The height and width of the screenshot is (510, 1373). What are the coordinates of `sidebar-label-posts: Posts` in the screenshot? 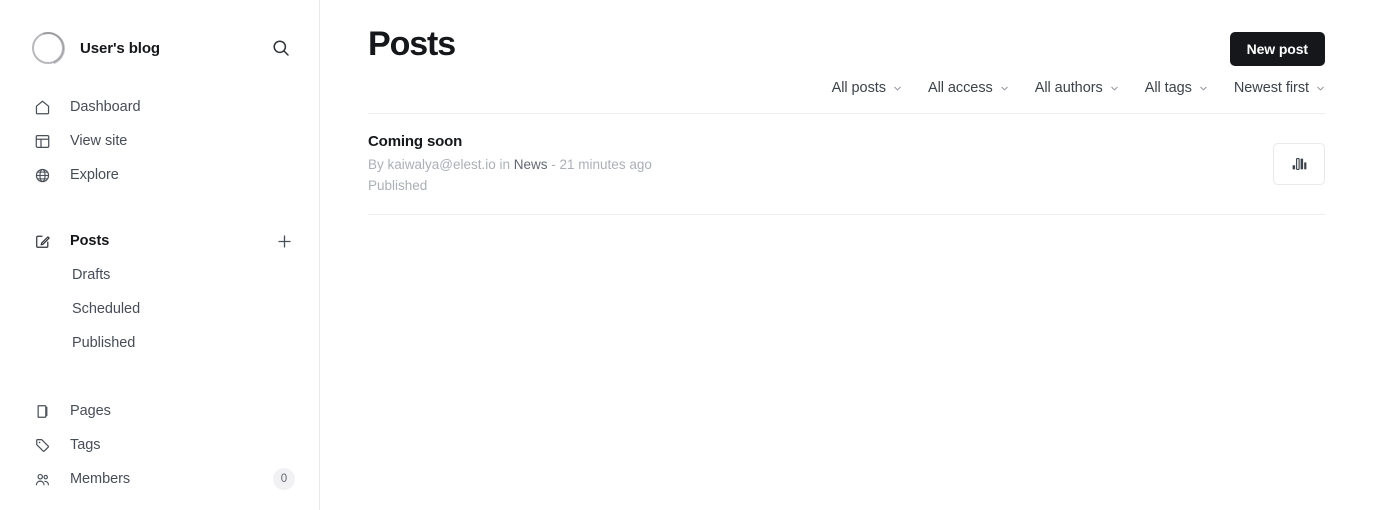 It's located at (90, 241).